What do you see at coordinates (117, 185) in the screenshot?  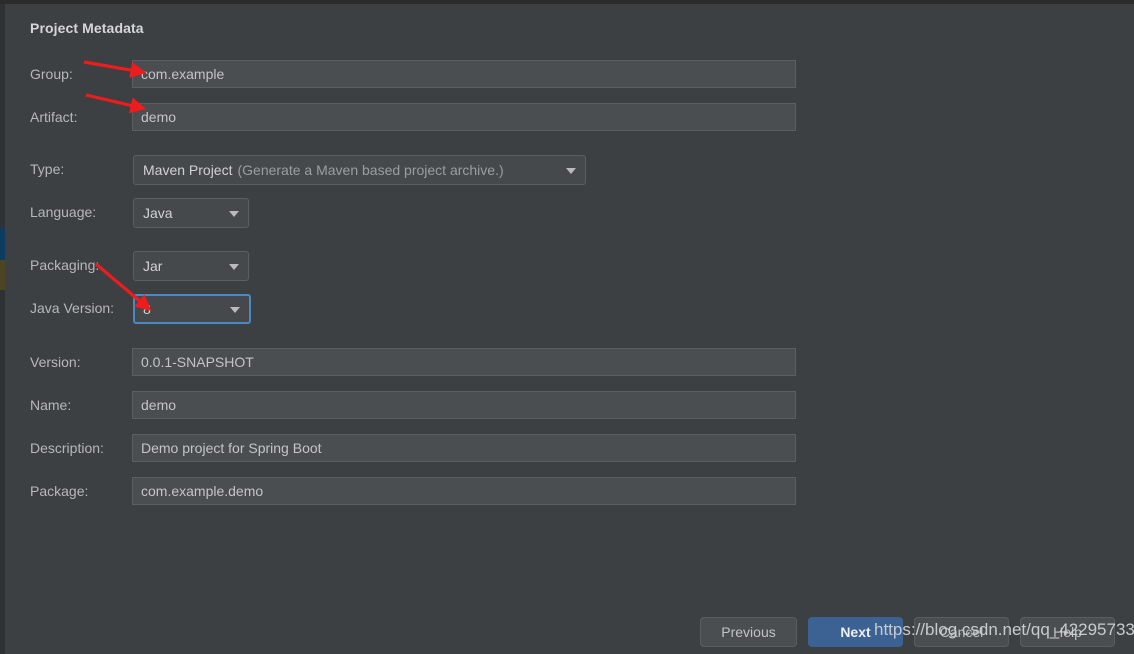 I see `annotation-overlay` at bounding box center [117, 185].